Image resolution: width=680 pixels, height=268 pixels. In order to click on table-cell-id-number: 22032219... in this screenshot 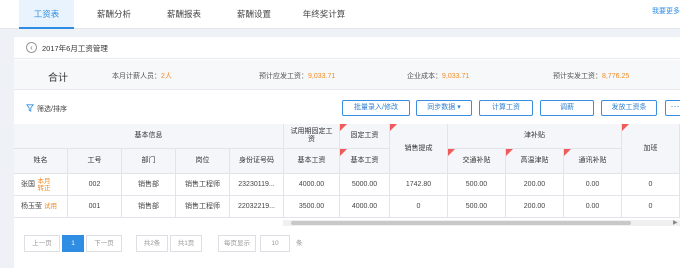, I will do `click(257, 207)`.